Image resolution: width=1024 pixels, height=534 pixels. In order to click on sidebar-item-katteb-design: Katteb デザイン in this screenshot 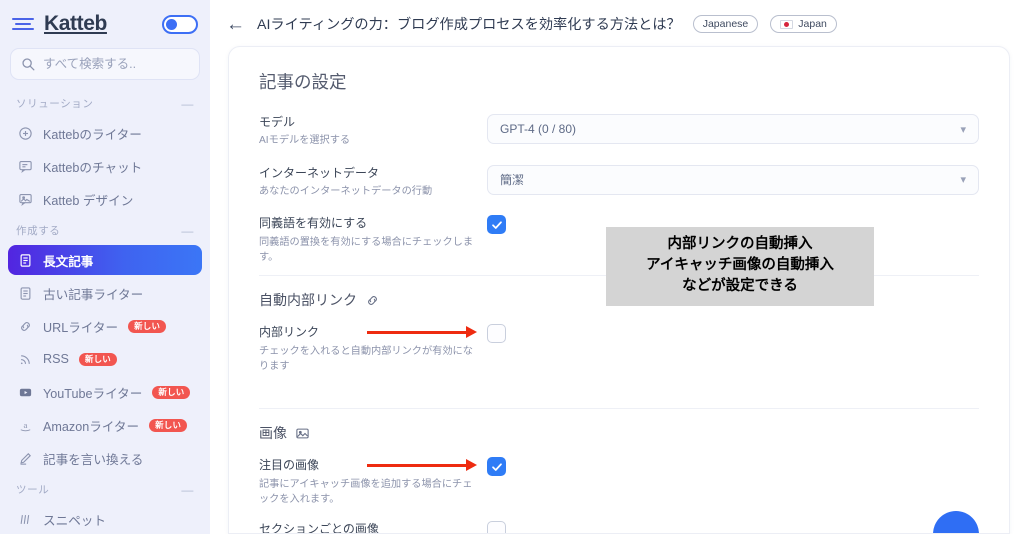, I will do `click(105, 199)`.